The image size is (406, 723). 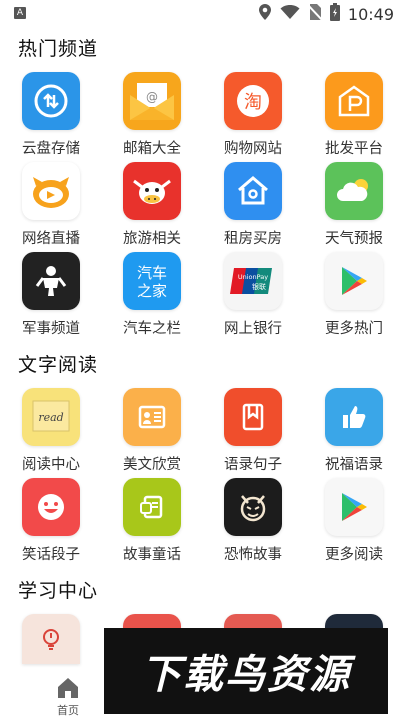 I want to click on live-mascot-icon, so click(x=51, y=191).